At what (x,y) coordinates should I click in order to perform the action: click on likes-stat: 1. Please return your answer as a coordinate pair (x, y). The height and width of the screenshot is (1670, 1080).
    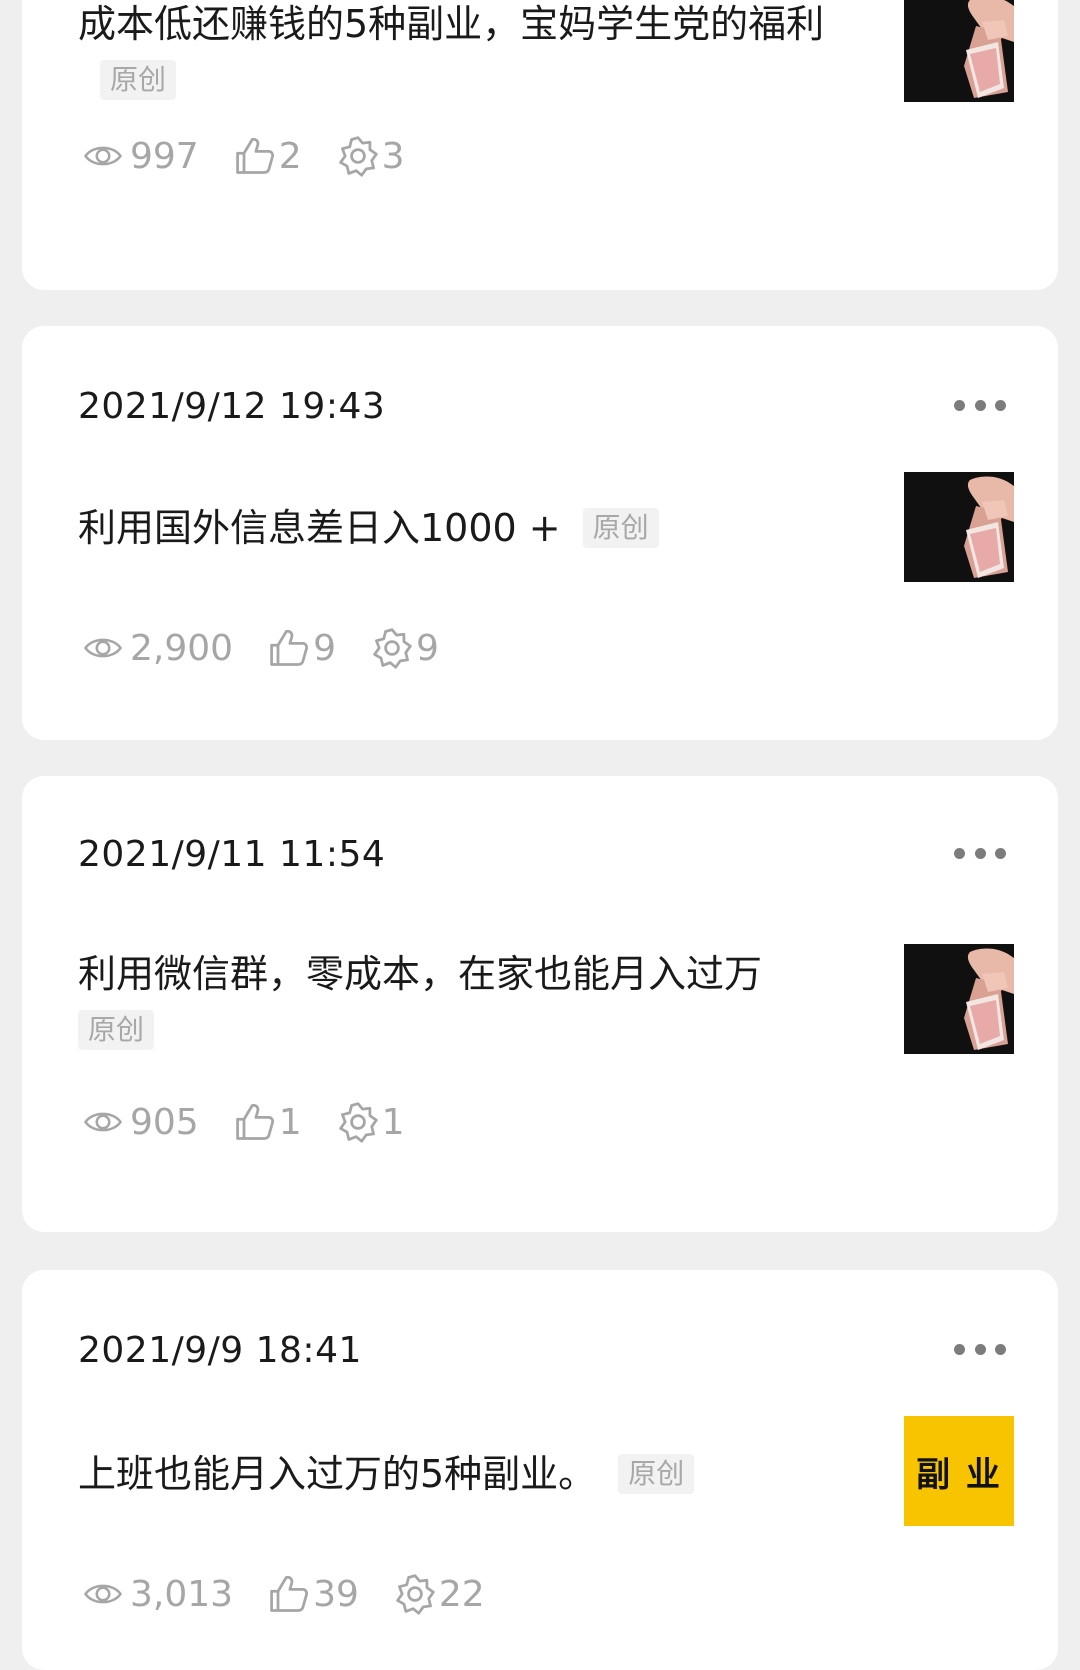
    Looking at the image, I should click on (267, 1122).